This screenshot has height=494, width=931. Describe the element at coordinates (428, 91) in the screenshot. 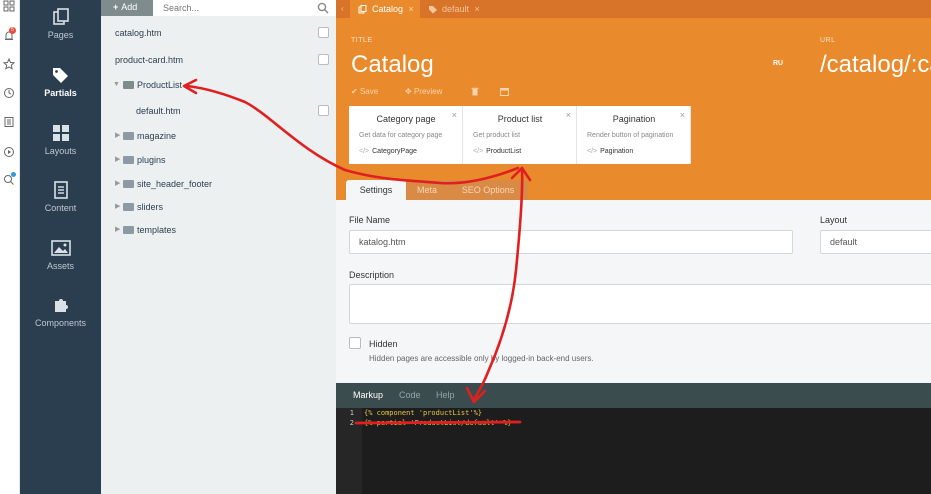

I see `preview-label: Preview` at that location.